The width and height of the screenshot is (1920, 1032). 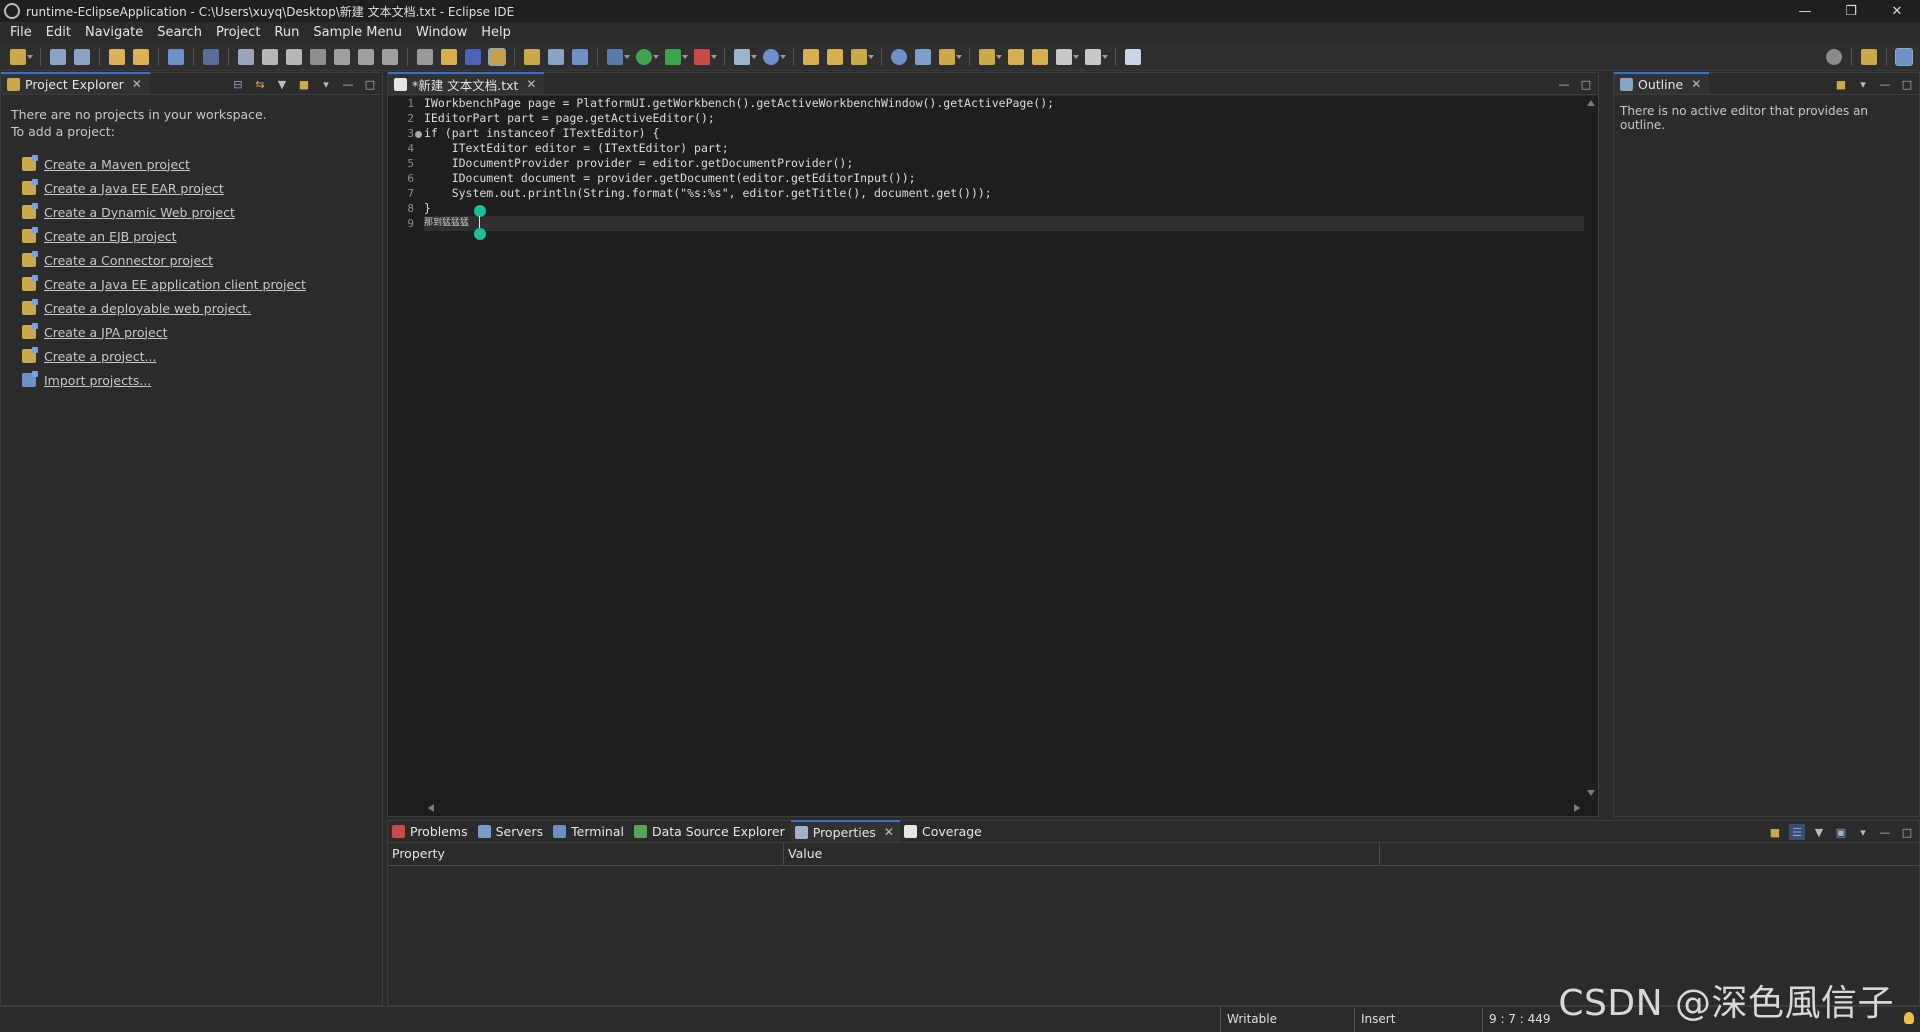 I want to click on menu-navigate: Navigate, so click(x=114, y=32).